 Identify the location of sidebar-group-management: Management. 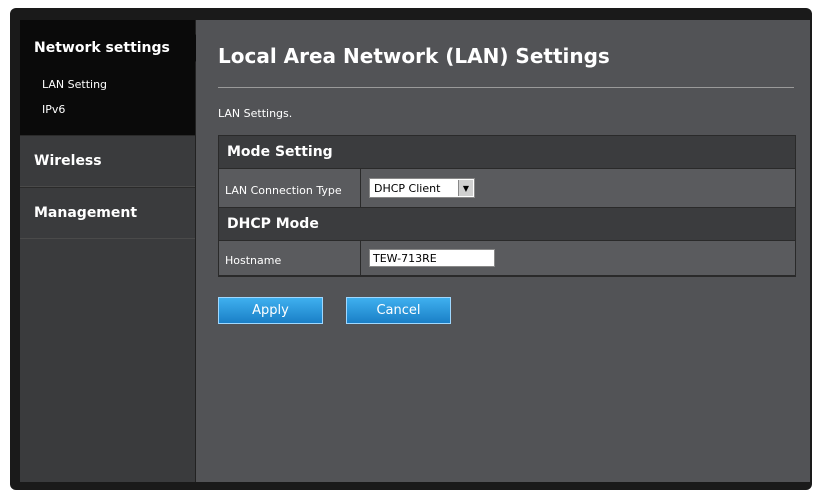
(107, 213).